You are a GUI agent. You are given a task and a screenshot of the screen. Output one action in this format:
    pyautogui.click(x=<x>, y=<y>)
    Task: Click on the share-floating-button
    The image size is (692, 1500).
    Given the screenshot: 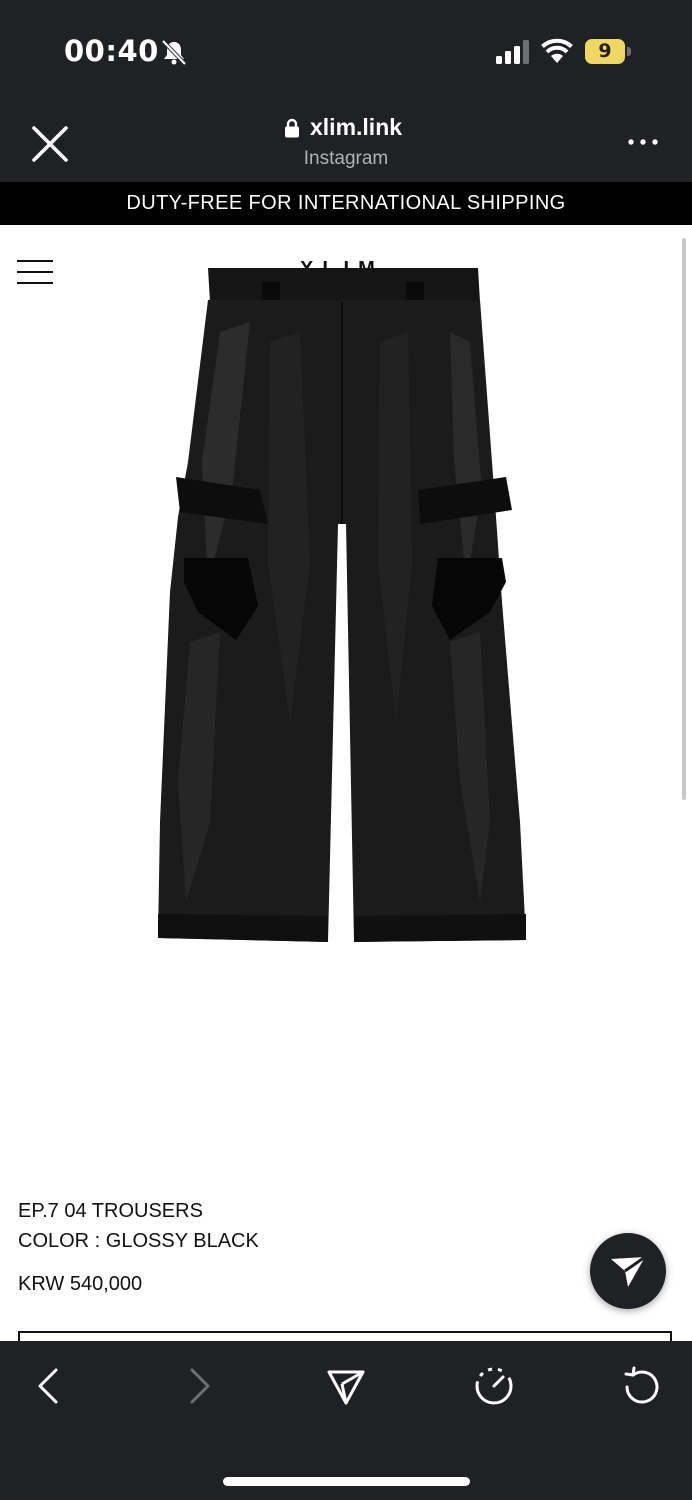 What is the action you would take?
    pyautogui.click(x=628, y=1271)
    